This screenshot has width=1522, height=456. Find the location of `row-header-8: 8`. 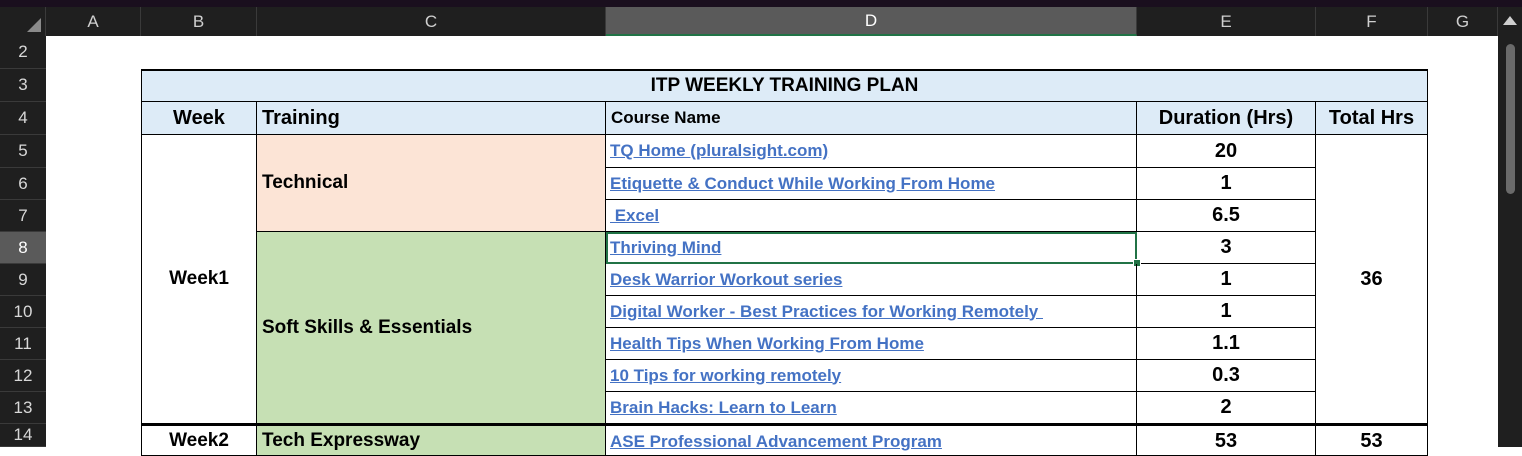

row-header-8: 8 is located at coordinates (23, 248).